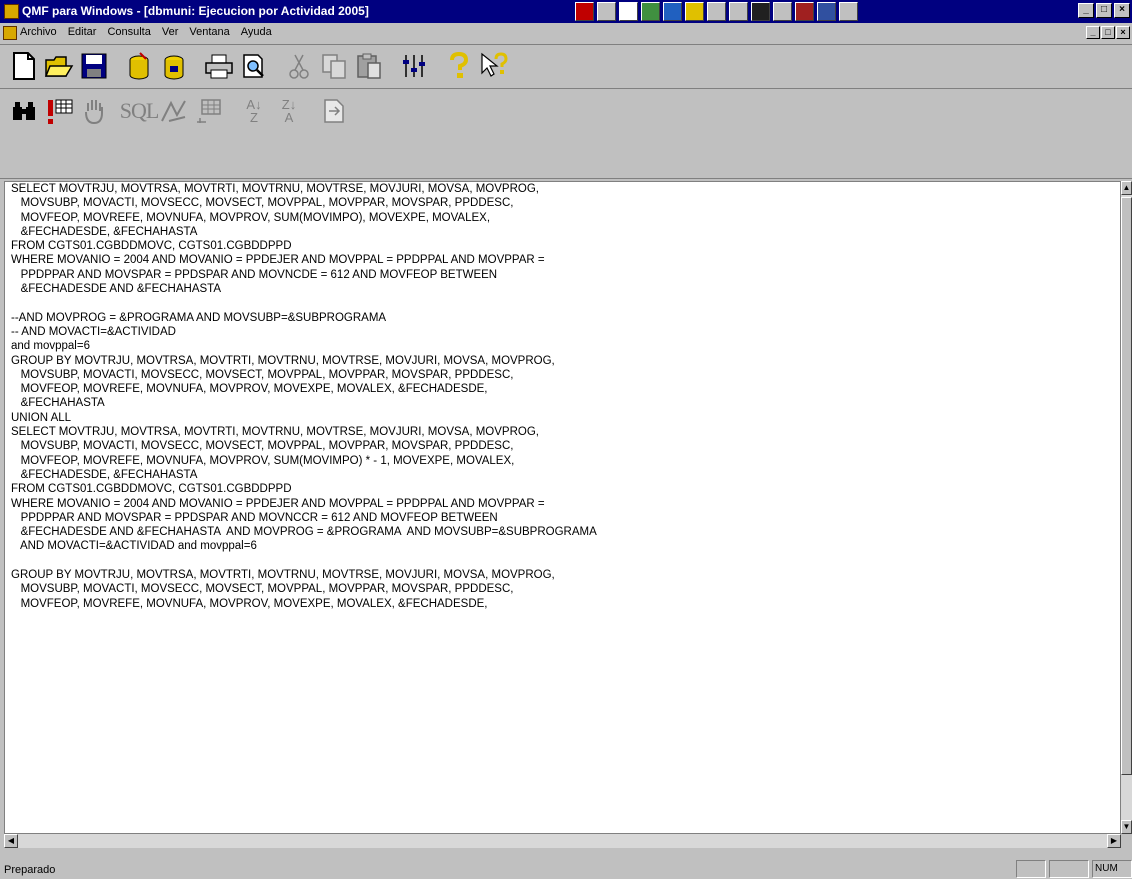 This screenshot has width=1132, height=879. Describe the element at coordinates (116, 289) in the screenshot. I see `query-line: &FECHADESDE AND &FECHAHASTA` at that location.